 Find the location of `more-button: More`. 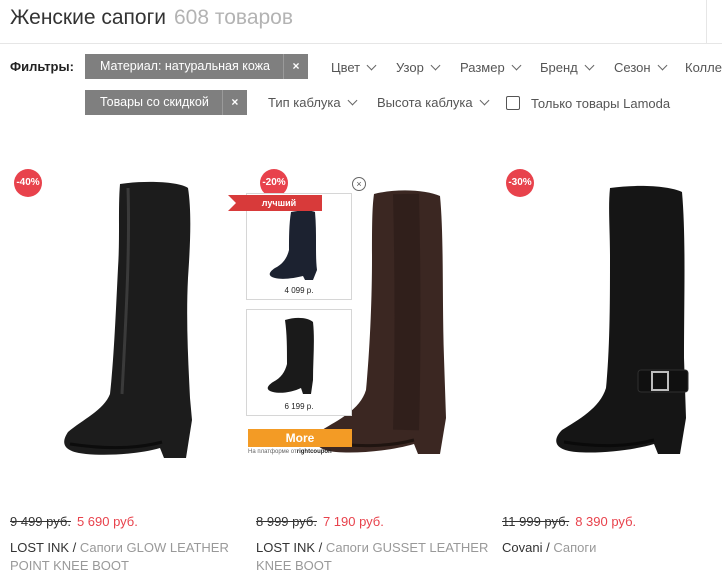

more-button: More is located at coordinates (300, 438).